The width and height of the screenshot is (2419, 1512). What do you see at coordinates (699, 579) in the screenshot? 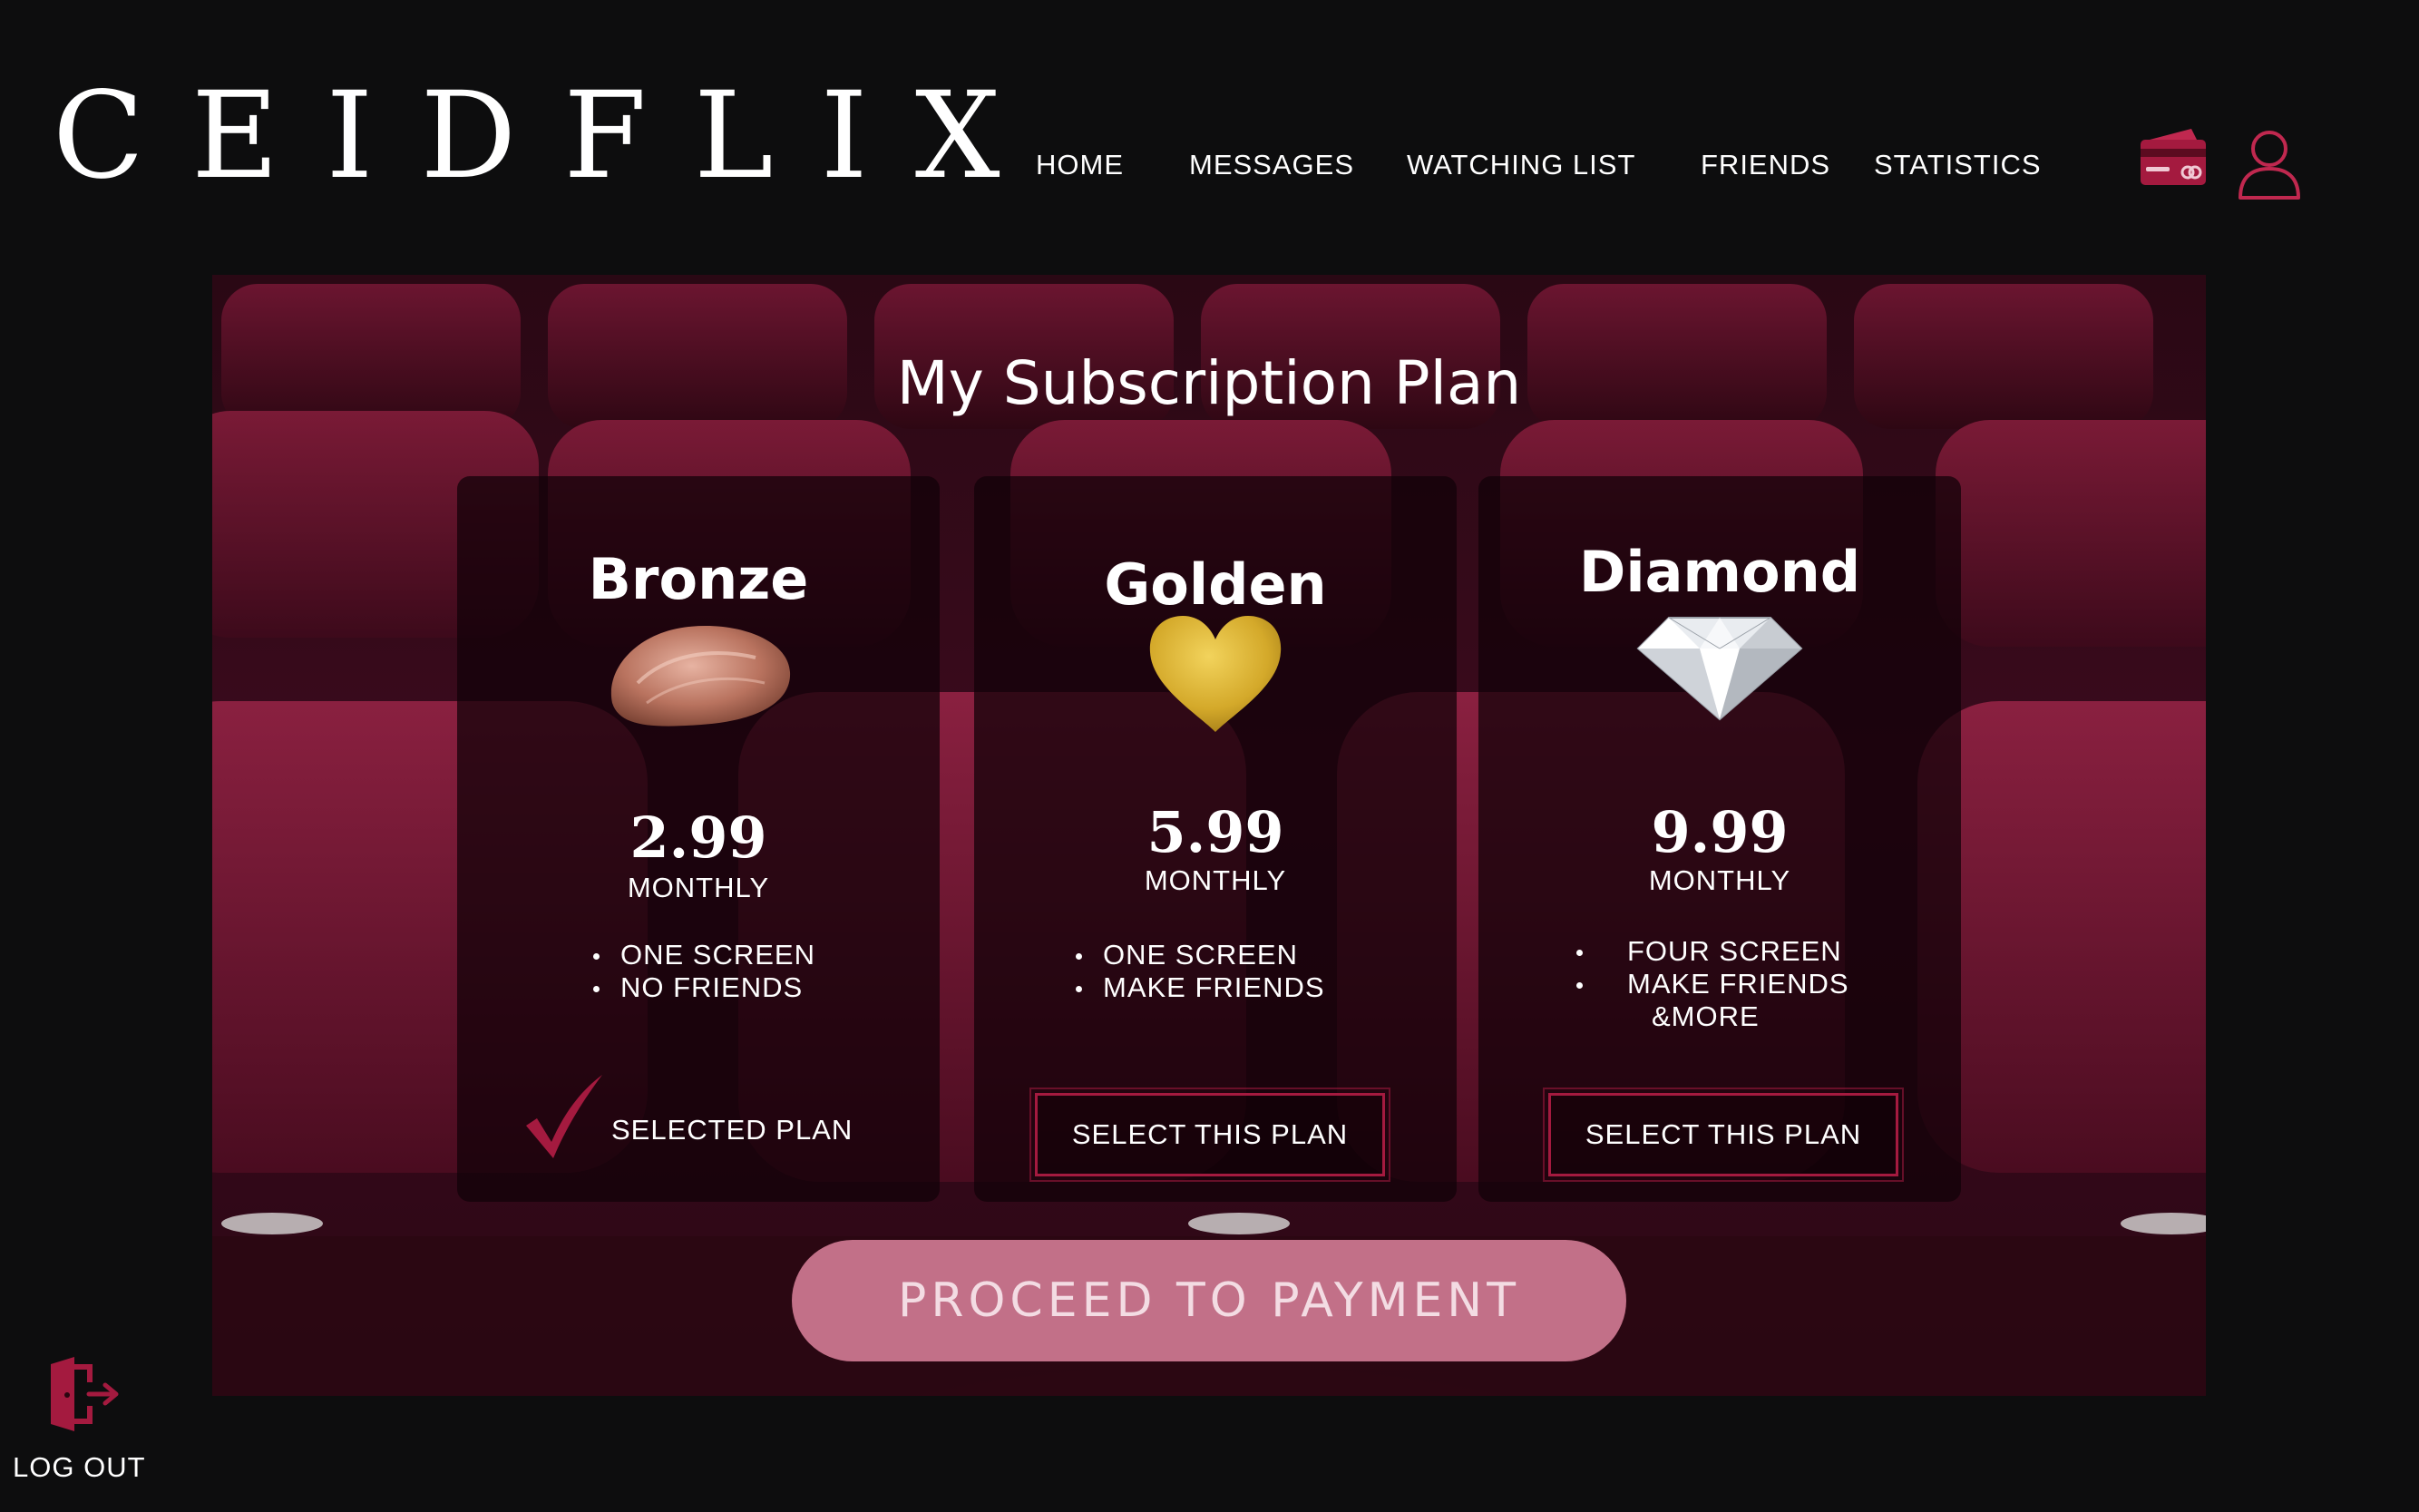
I see `plan-name: Bronze` at bounding box center [699, 579].